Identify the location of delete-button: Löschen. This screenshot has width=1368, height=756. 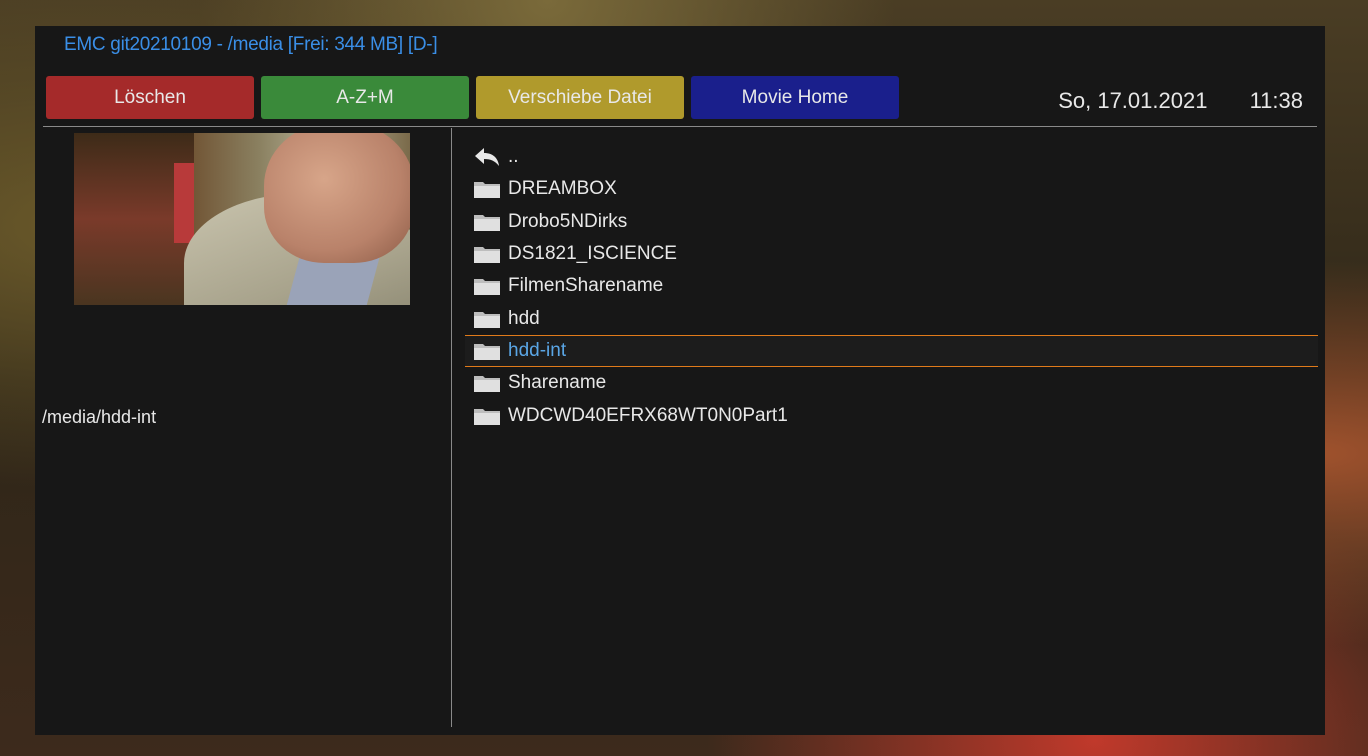
(150, 97).